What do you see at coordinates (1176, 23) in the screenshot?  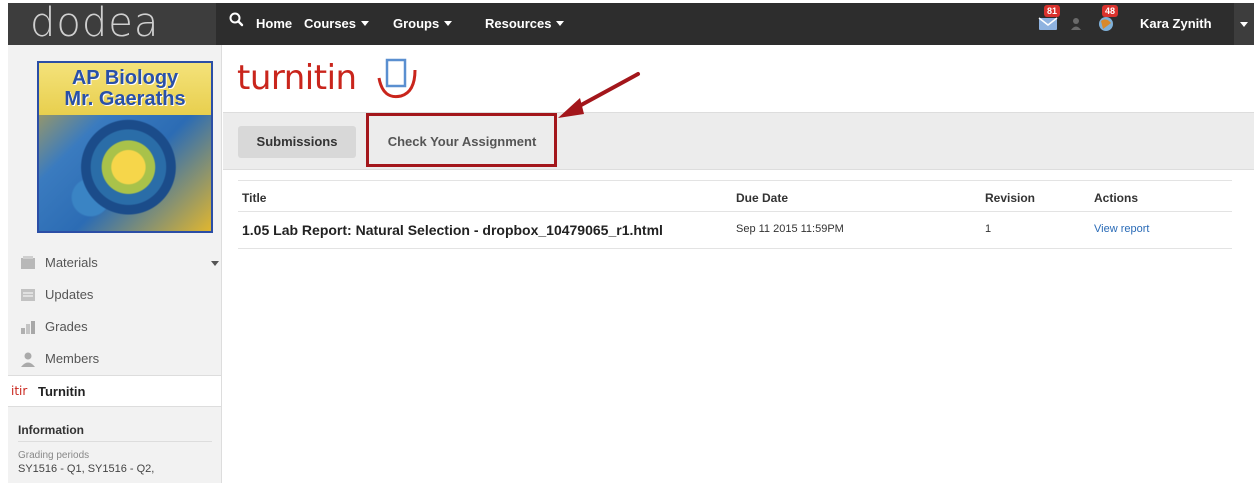 I see `user-name: Kara Zynith` at bounding box center [1176, 23].